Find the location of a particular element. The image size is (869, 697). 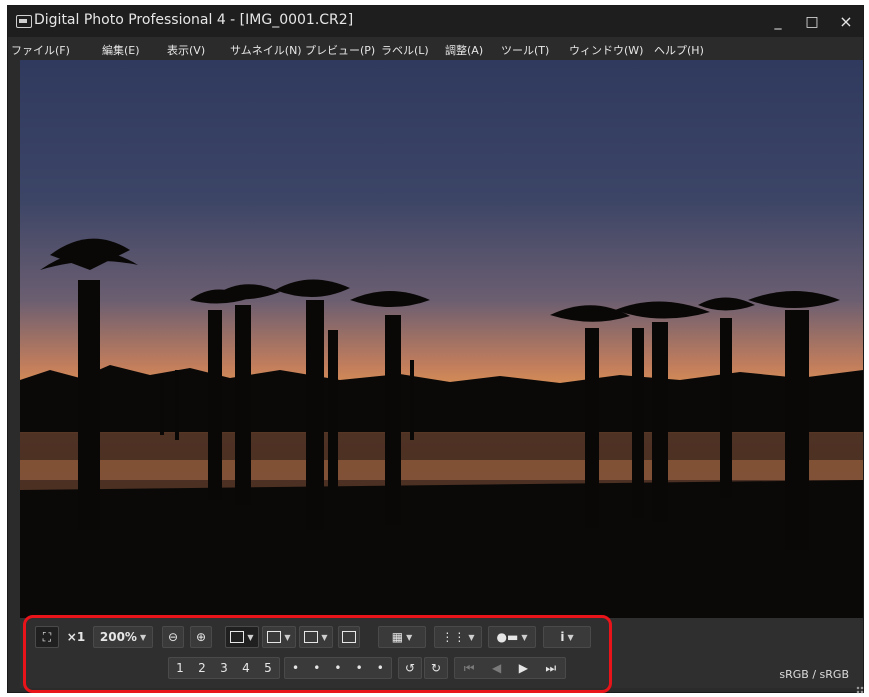

compare-button: ▼ is located at coordinates (279, 637).